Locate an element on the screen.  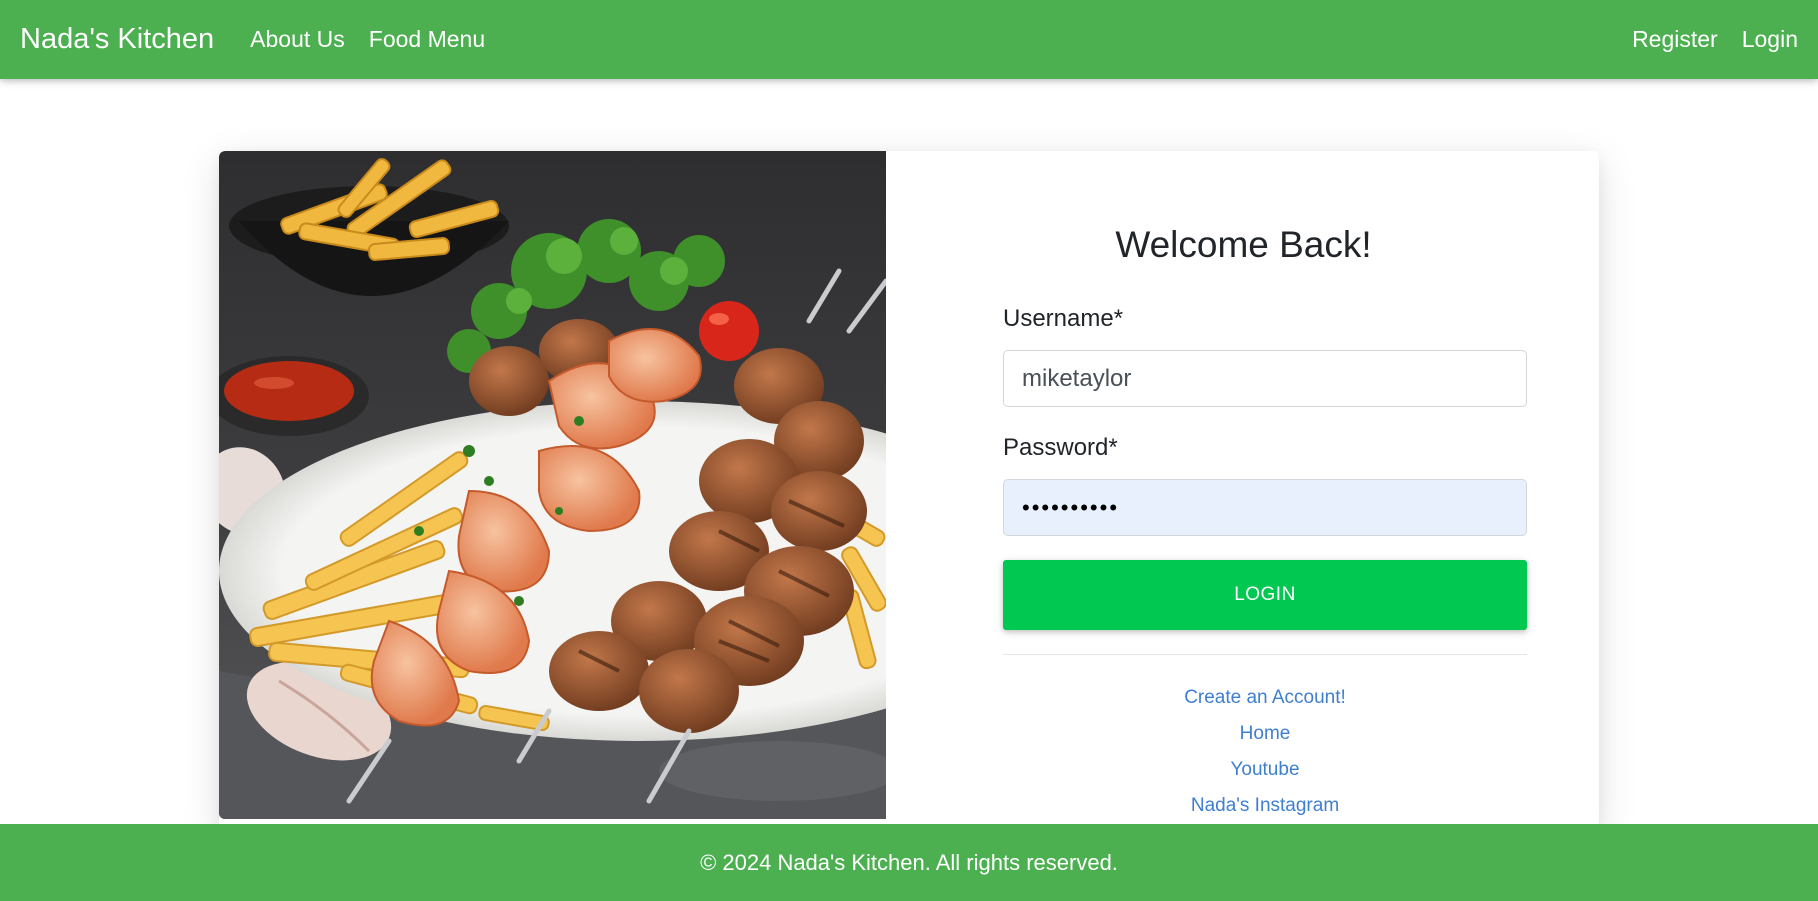
welcome-title: Welcome Back! is located at coordinates (1243, 244).